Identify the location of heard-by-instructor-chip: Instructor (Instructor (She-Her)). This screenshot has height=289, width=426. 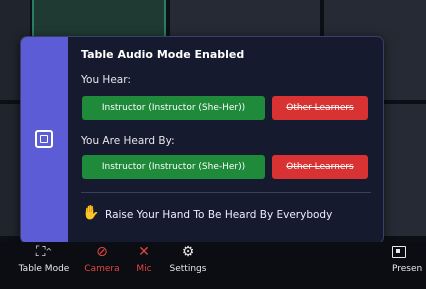
(173, 167).